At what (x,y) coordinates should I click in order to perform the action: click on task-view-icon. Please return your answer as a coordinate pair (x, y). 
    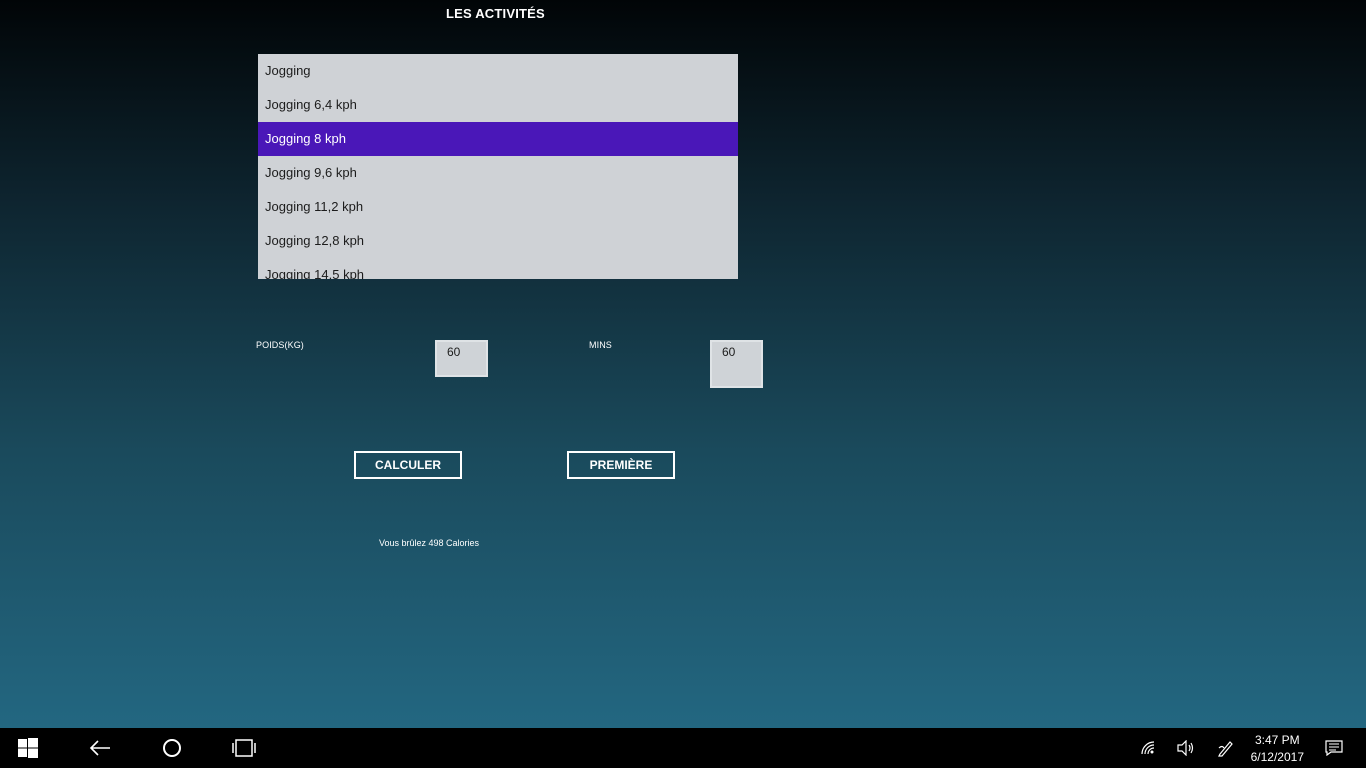
    Looking at the image, I should click on (244, 748).